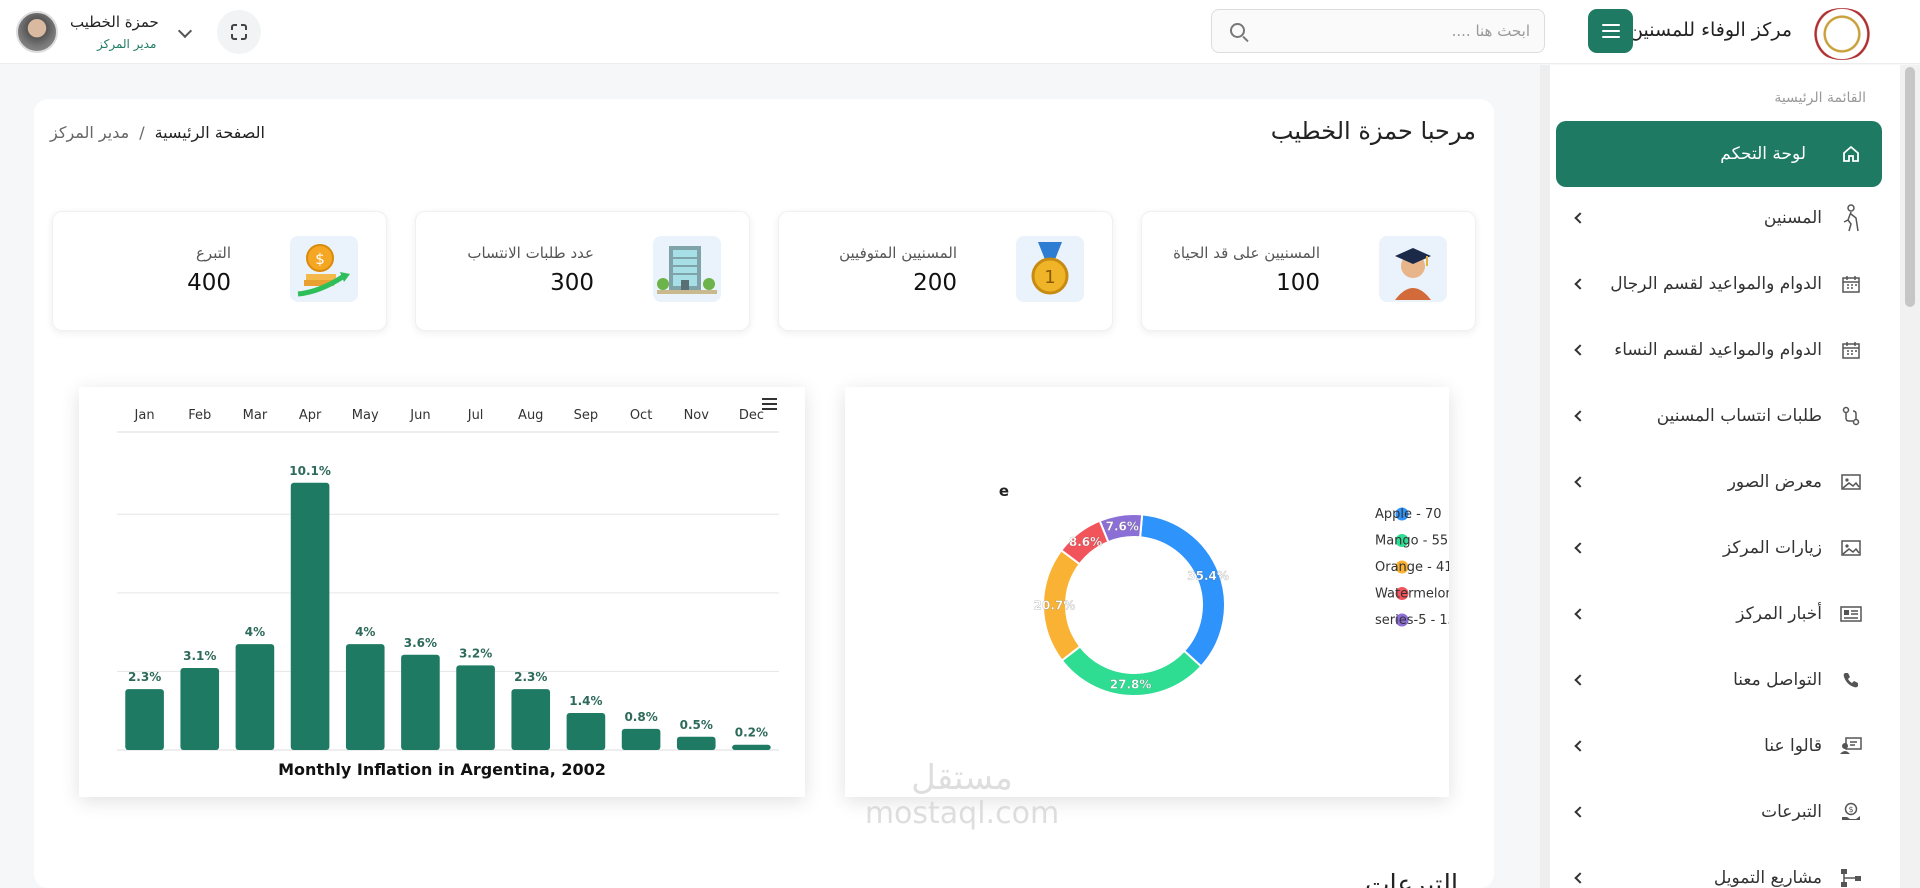 The height and width of the screenshot is (888, 1920). Describe the element at coordinates (475, 415) in the screenshot. I see `x-tick-label: Jul` at that location.